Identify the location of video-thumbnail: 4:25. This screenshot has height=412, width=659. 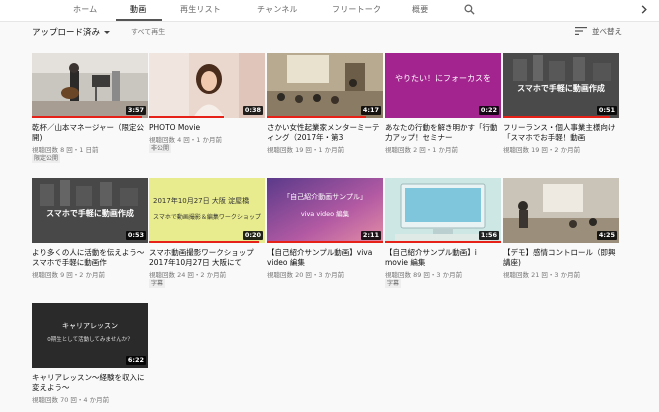
(561, 210).